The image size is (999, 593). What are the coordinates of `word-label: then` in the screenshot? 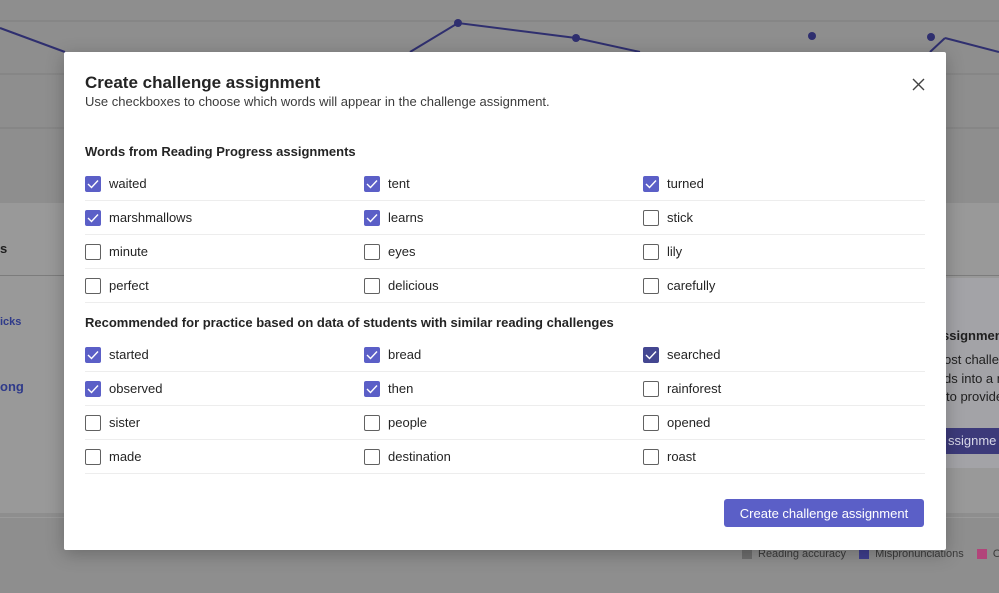 It's located at (401, 388).